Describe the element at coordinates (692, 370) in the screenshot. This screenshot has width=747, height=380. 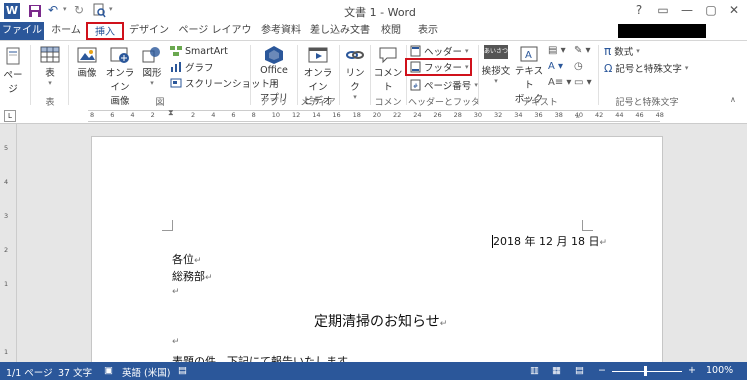
I see `zoom-in-icon: +` at that location.